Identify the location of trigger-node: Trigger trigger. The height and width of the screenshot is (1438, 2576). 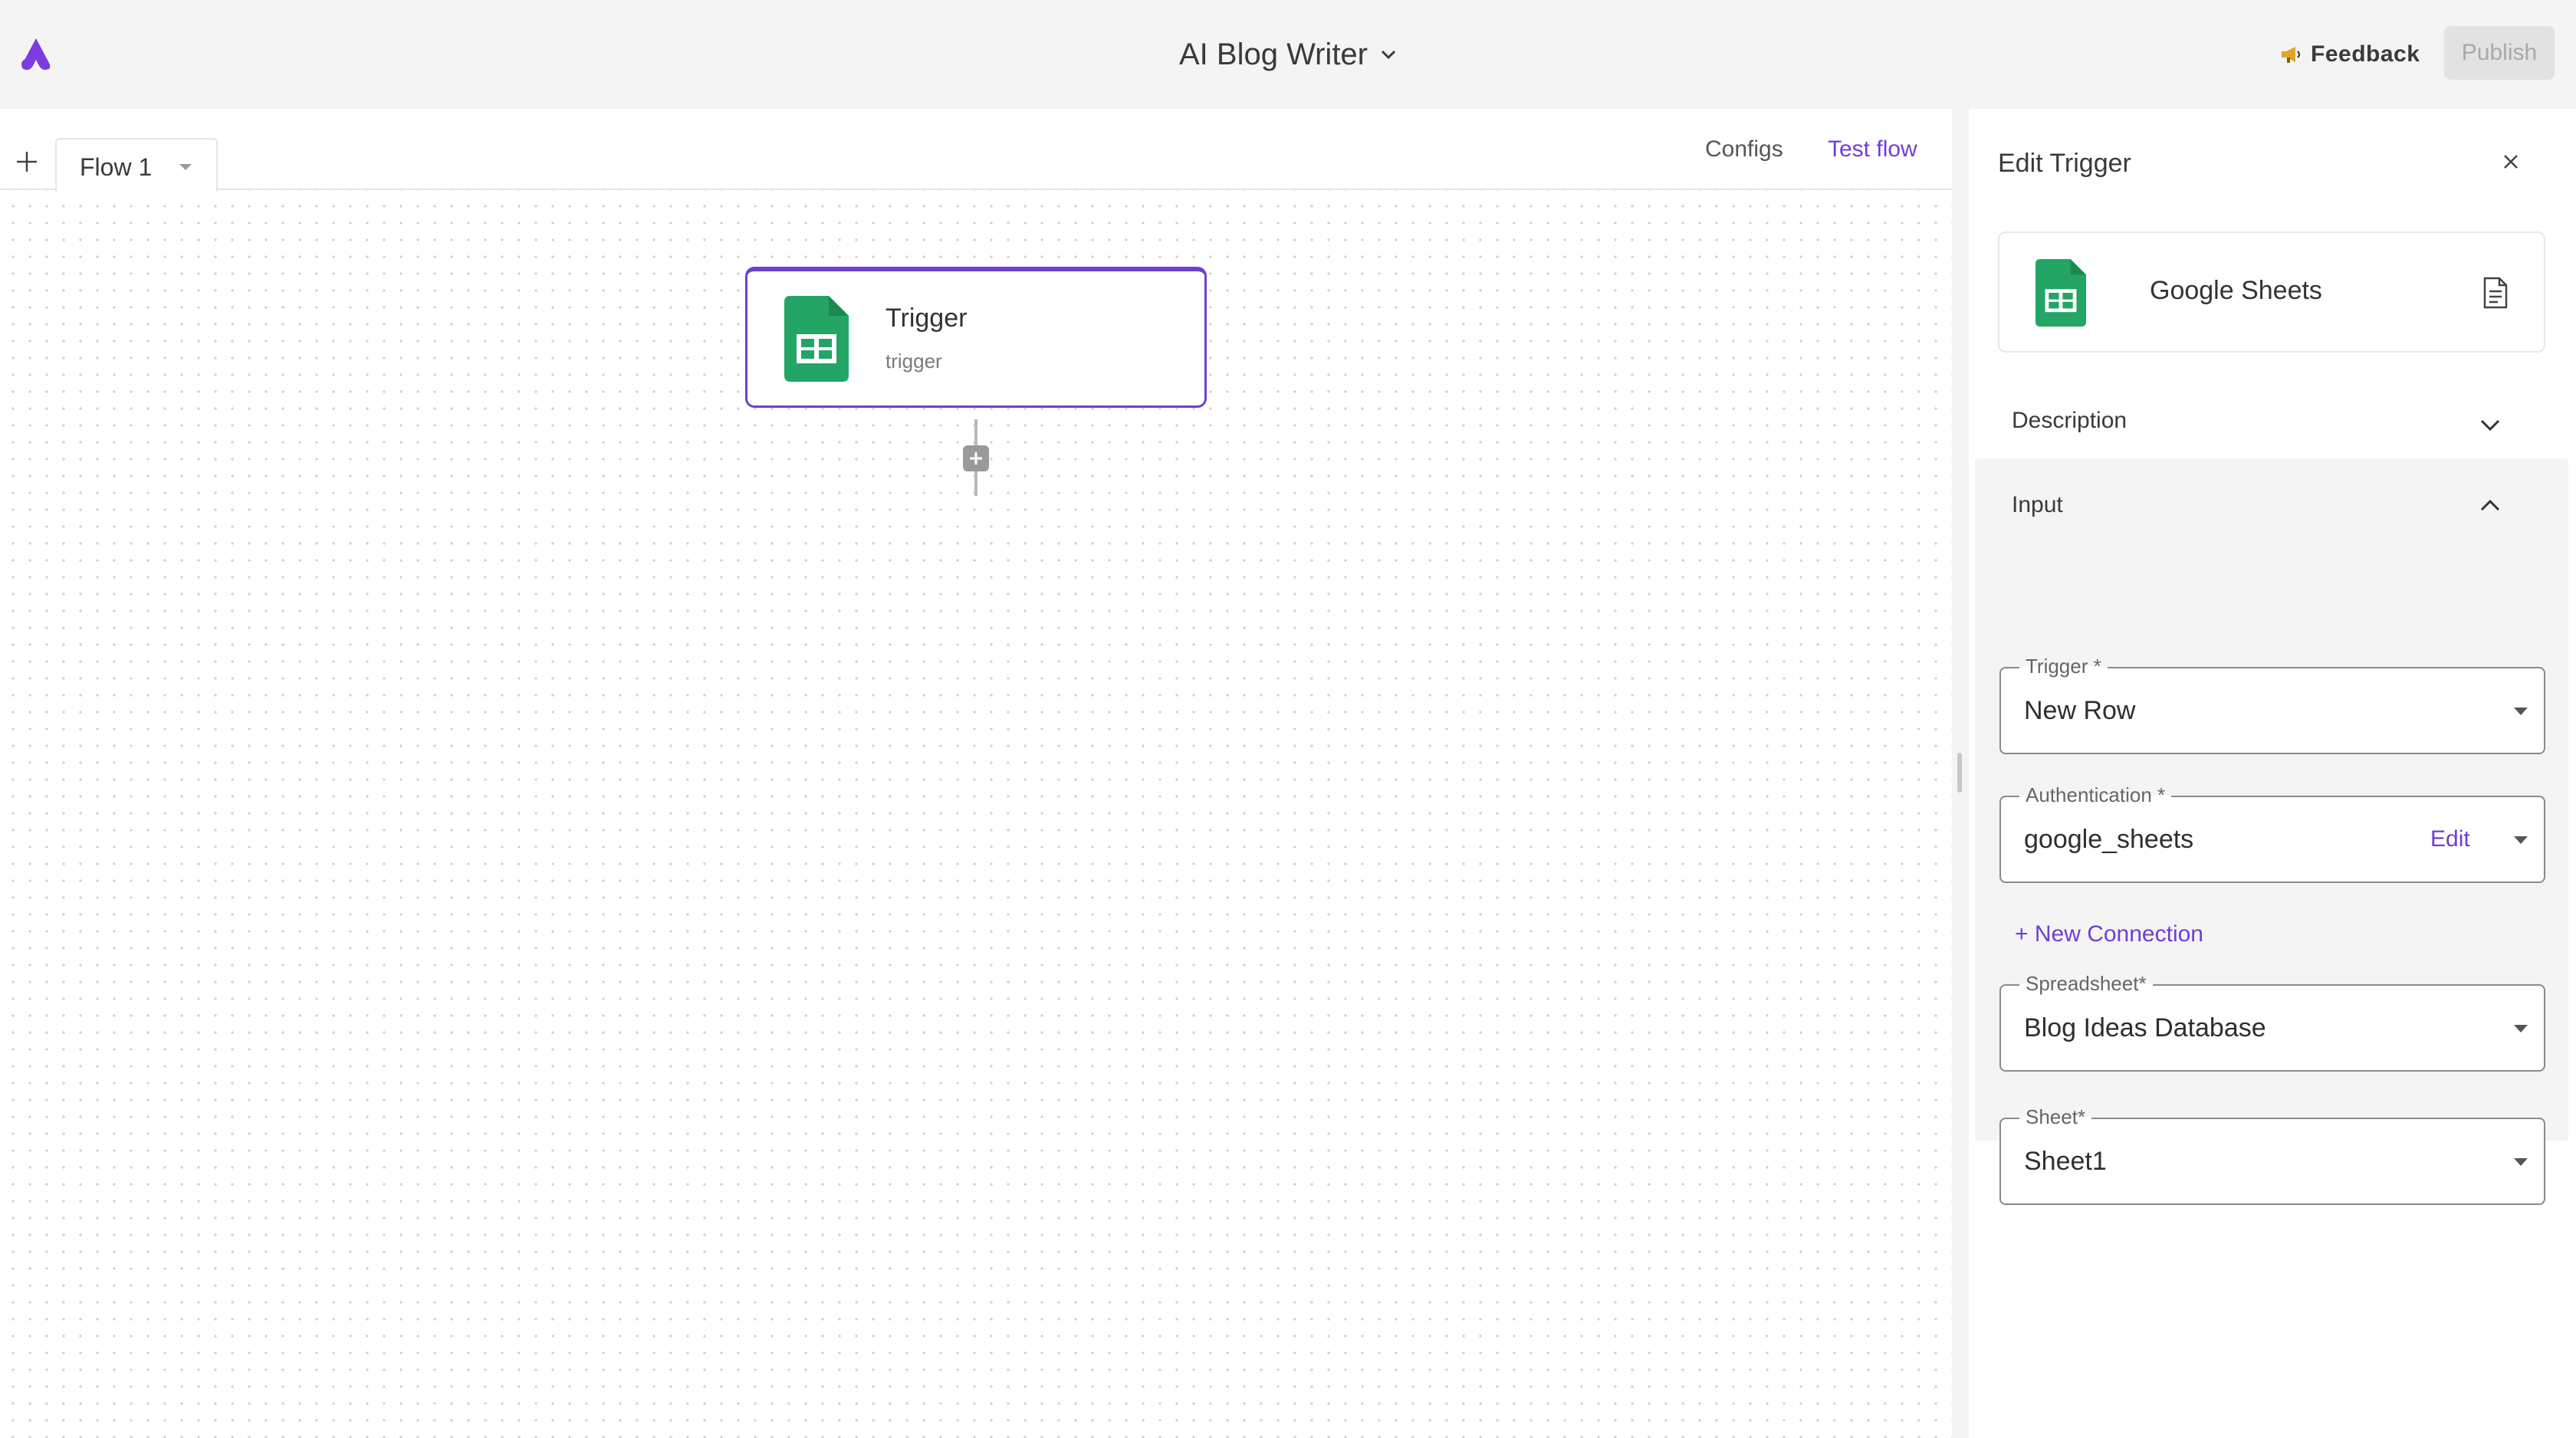
(976, 337).